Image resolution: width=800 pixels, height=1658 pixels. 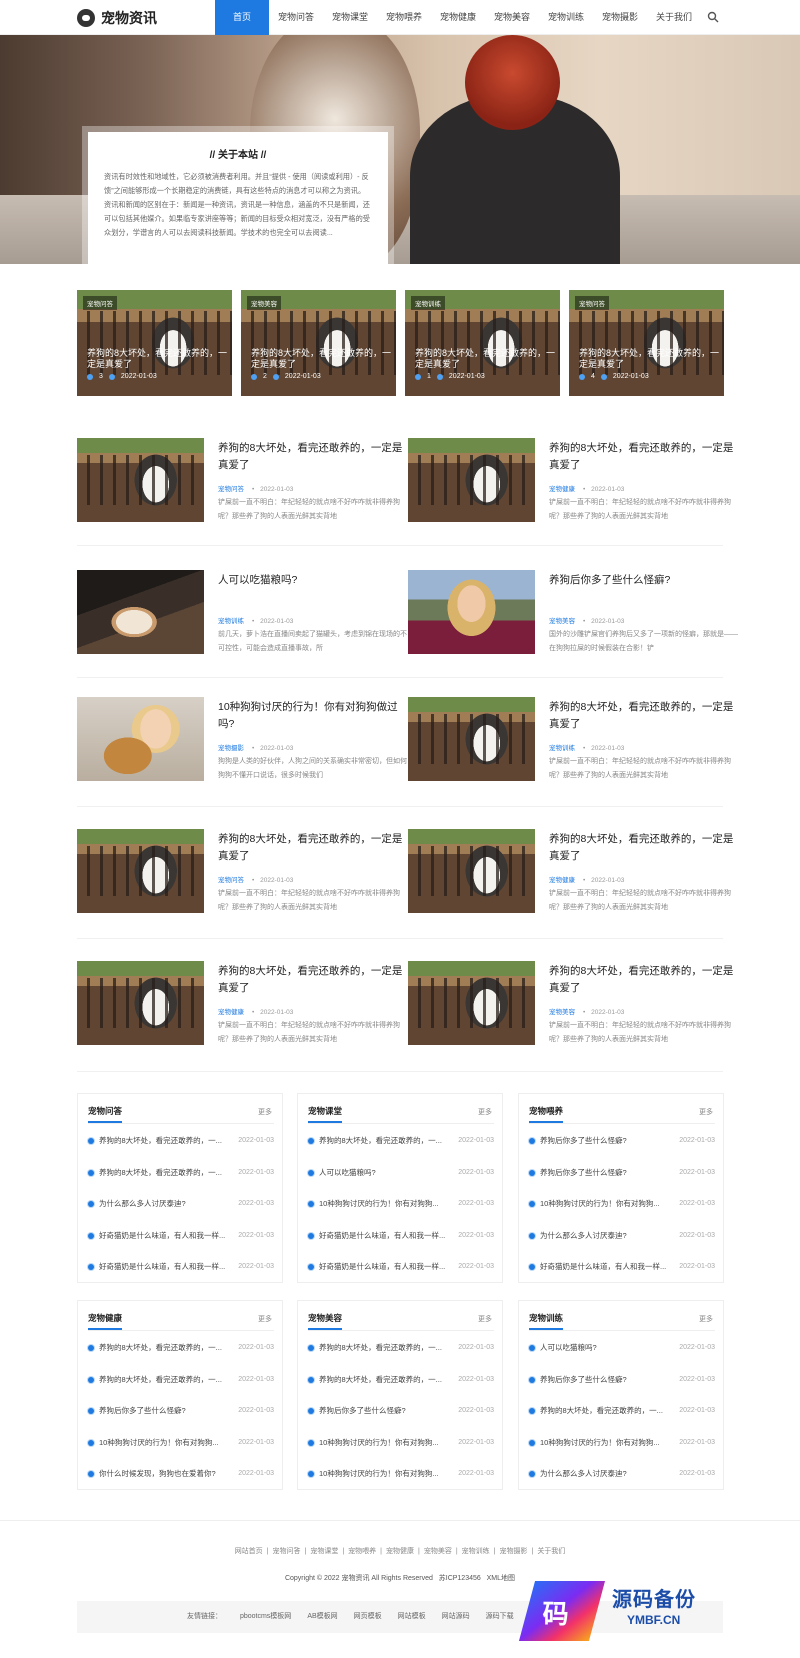 What do you see at coordinates (105, 1321) in the screenshot?
I see `box-title: 宠物健康` at bounding box center [105, 1321].